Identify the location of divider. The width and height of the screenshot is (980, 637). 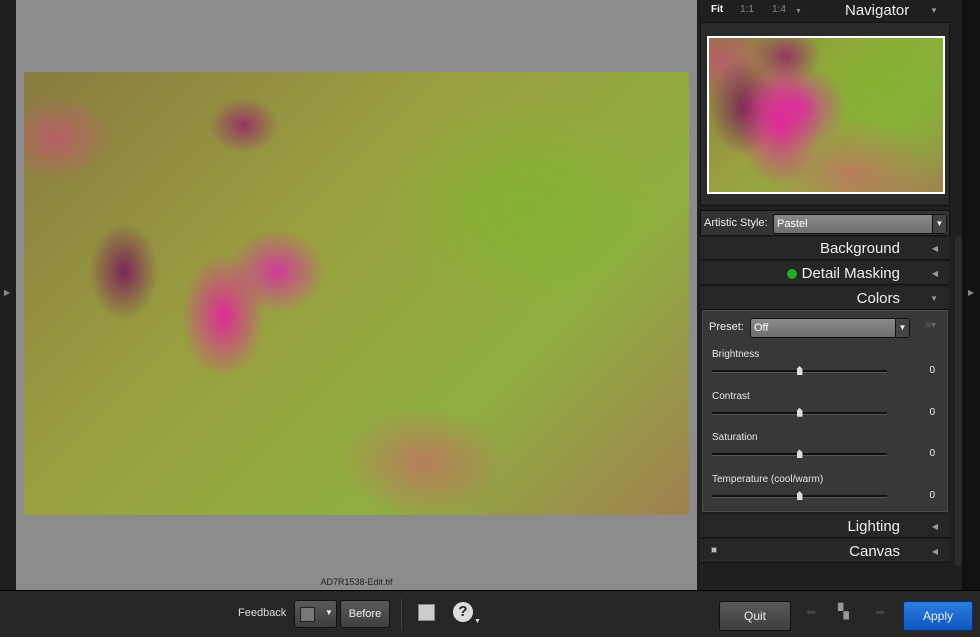
(401, 614).